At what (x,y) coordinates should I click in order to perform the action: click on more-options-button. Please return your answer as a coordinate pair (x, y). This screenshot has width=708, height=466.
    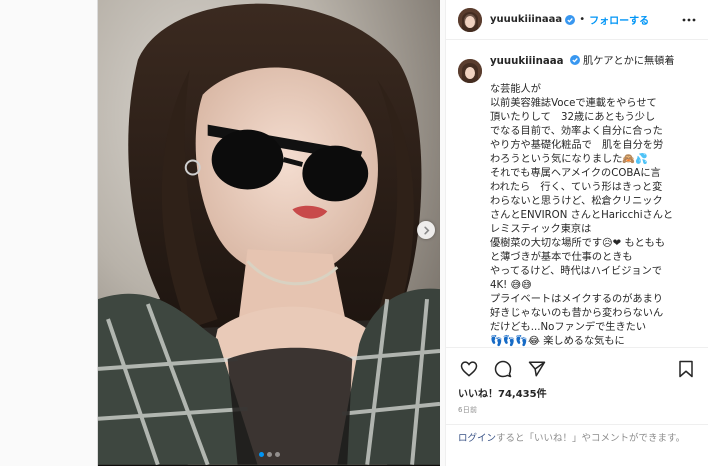
    Looking at the image, I should click on (689, 20).